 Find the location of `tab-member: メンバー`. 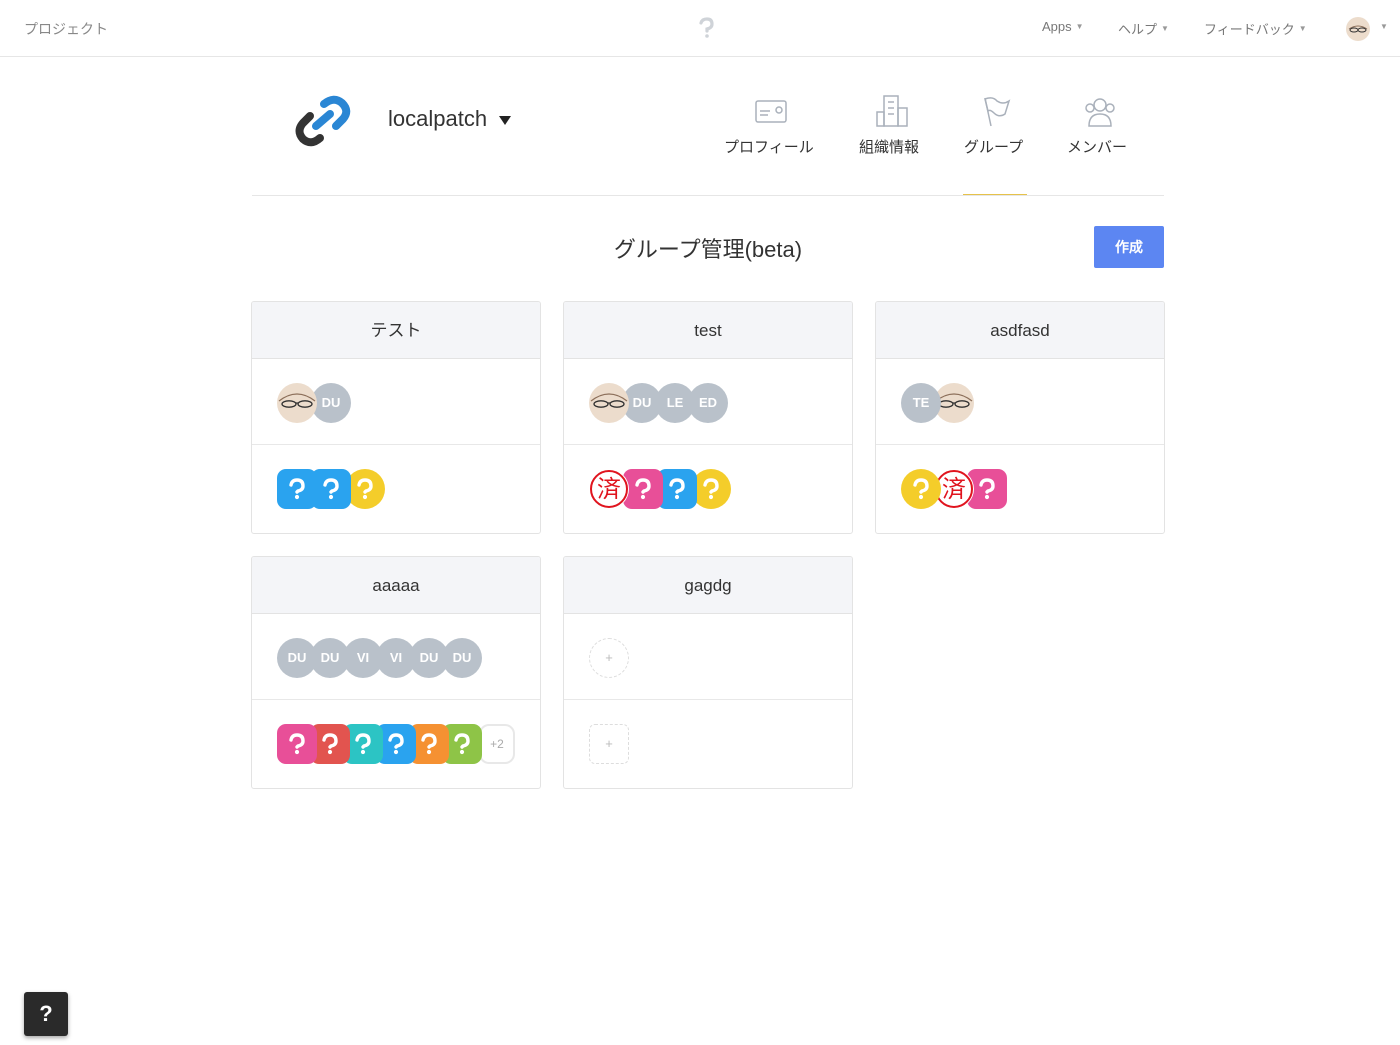

tab-member: メンバー is located at coordinates (1100, 143).